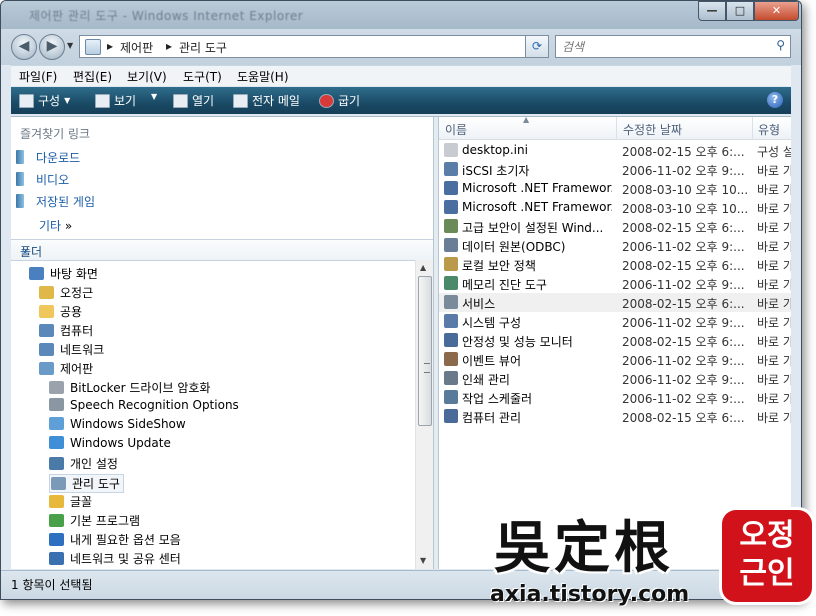  Describe the element at coordinates (49, 101) in the screenshot. I see `organize-label: 구성` at that location.